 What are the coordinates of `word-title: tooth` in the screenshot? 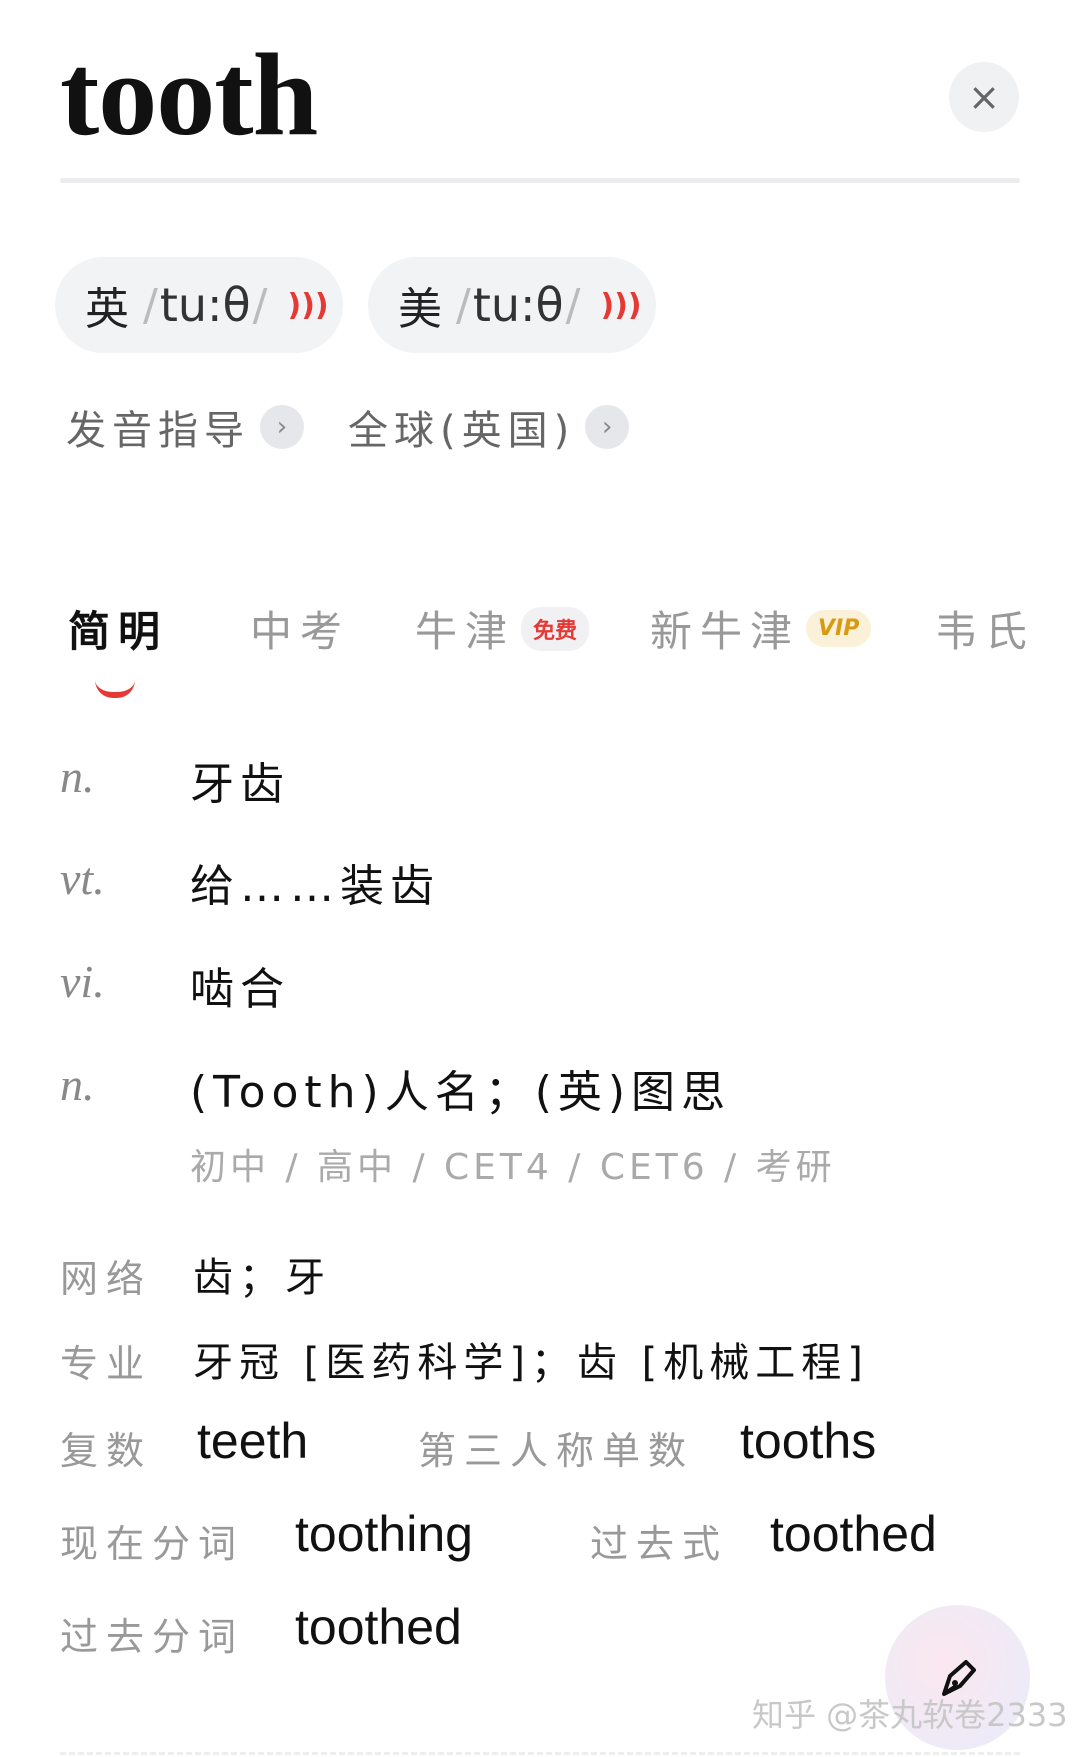 It's located at (189, 94).